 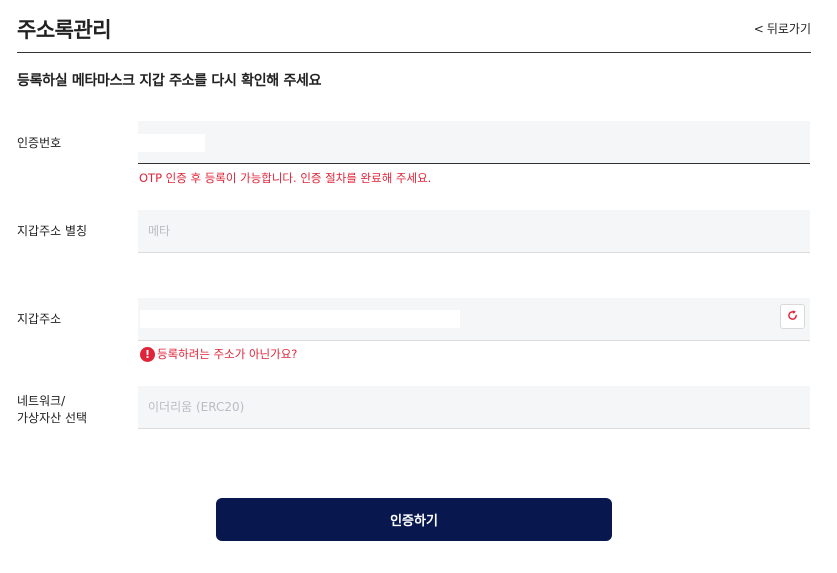 I want to click on network-label-line2: 가상자산 선택, so click(x=52, y=418).